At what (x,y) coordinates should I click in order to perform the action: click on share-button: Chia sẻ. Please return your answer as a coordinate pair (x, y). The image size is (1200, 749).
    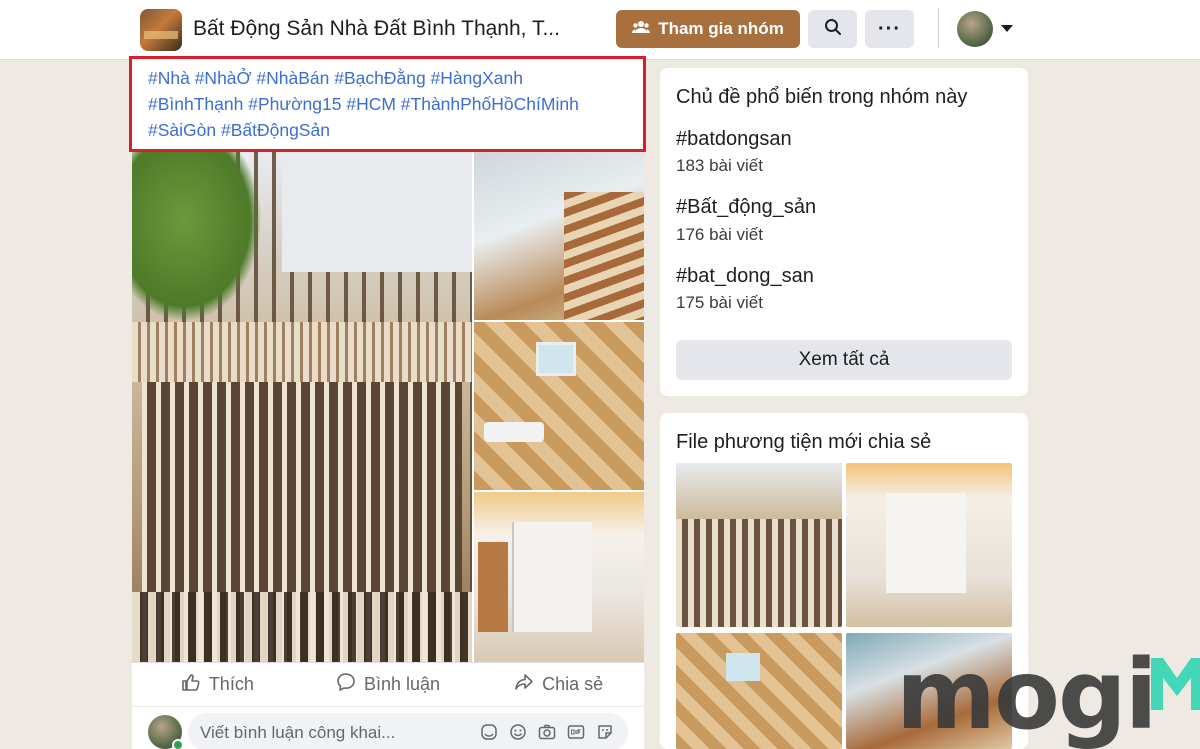
    Looking at the image, I should click on (558, 684).